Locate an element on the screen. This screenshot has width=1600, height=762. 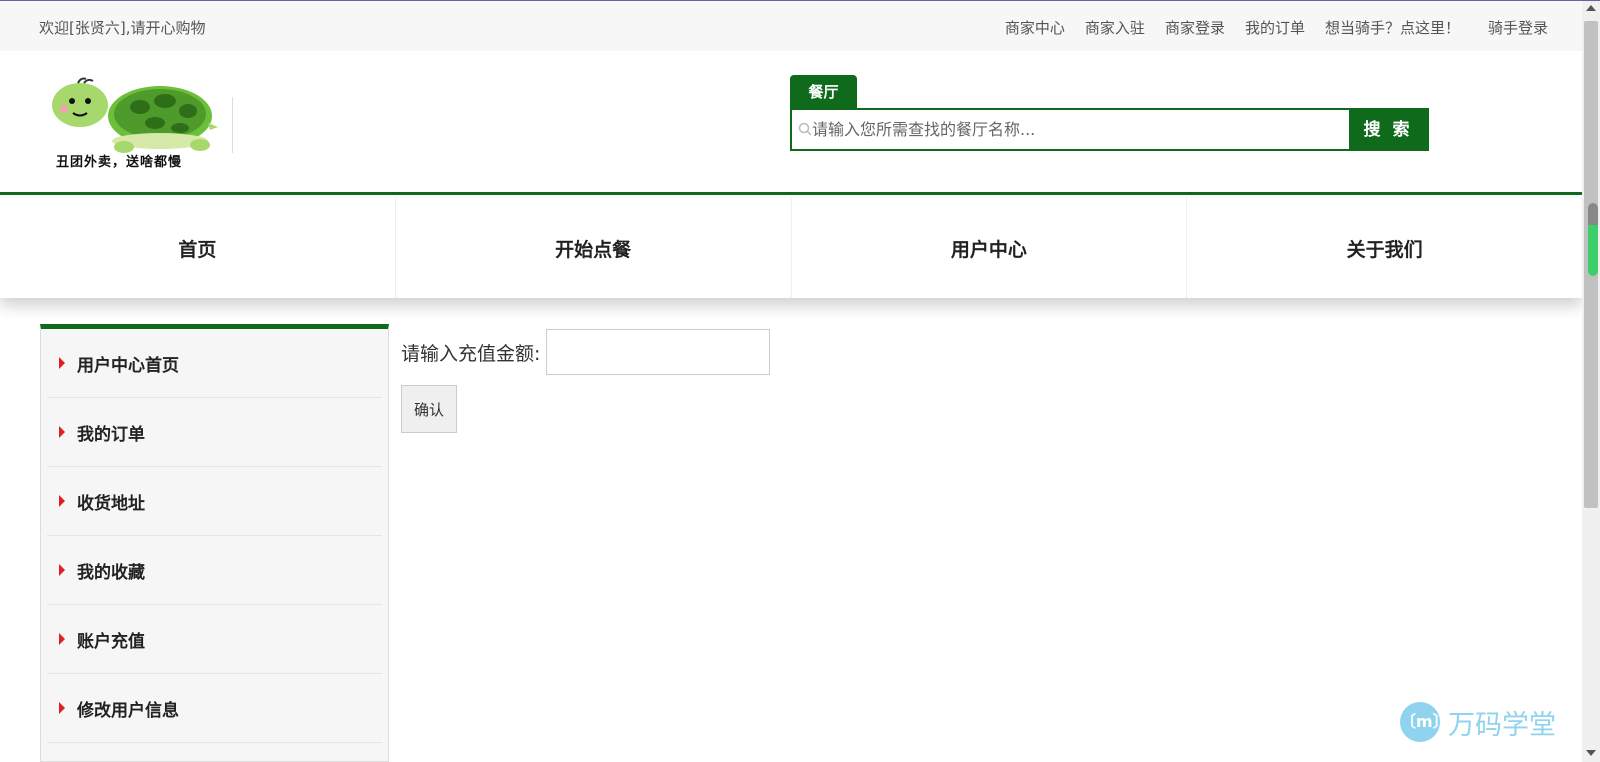
top-link-merchant-center: 商家中心 is located at coordinates (1035, 27).